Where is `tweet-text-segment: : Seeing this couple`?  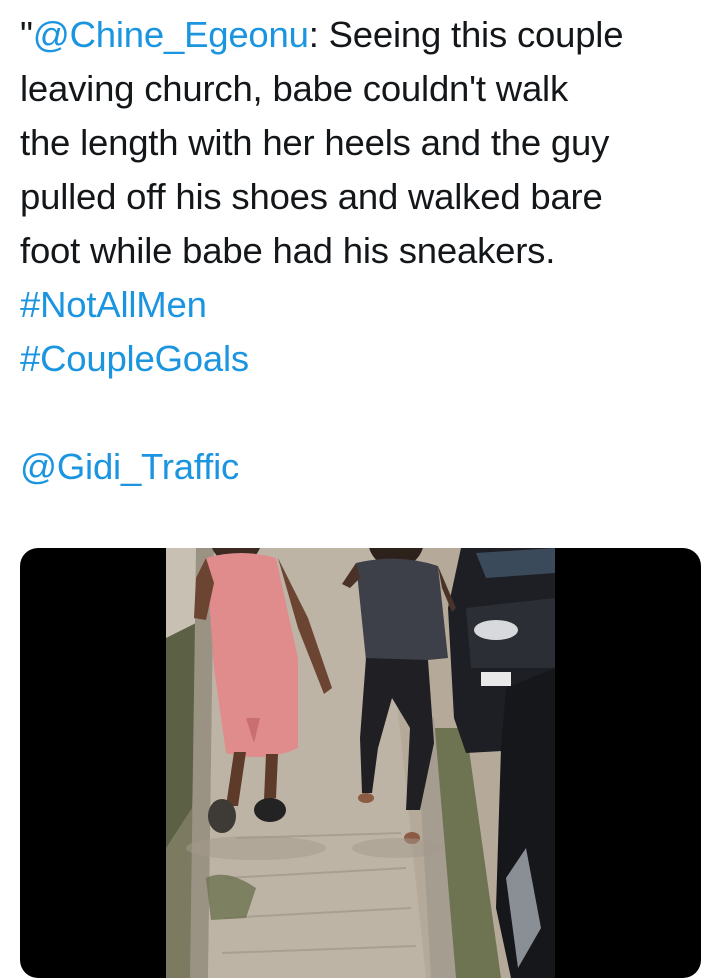
tweet-text-segment: : Seeing this couple is located at coordinates (466, 34).